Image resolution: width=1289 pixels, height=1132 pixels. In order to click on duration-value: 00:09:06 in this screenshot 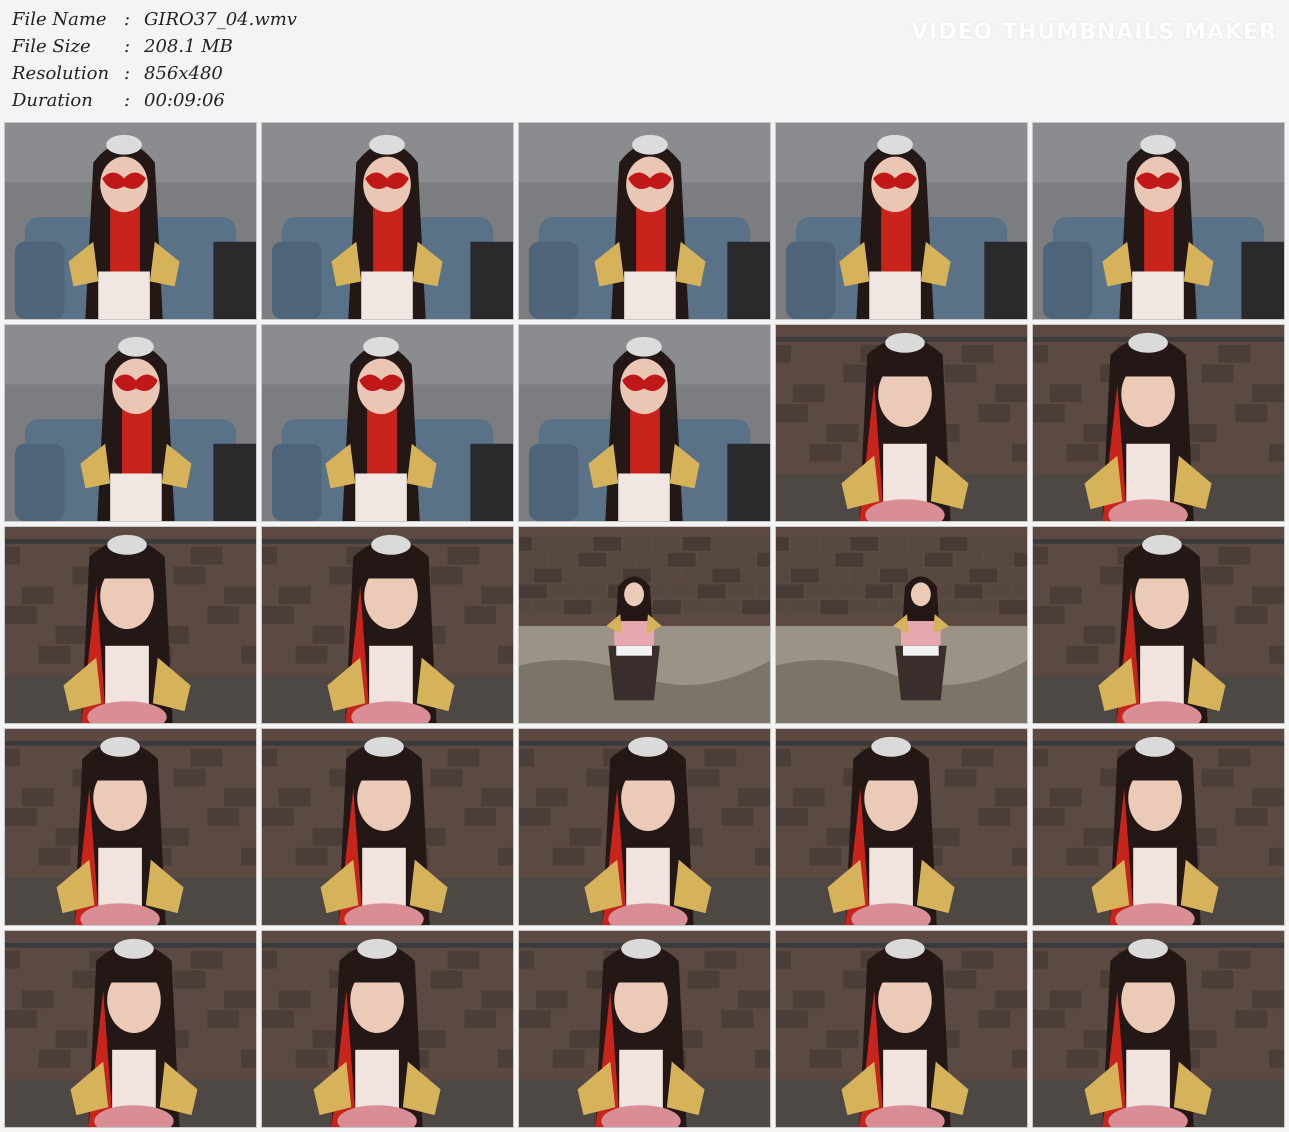, I will do `click(184, 100)`.